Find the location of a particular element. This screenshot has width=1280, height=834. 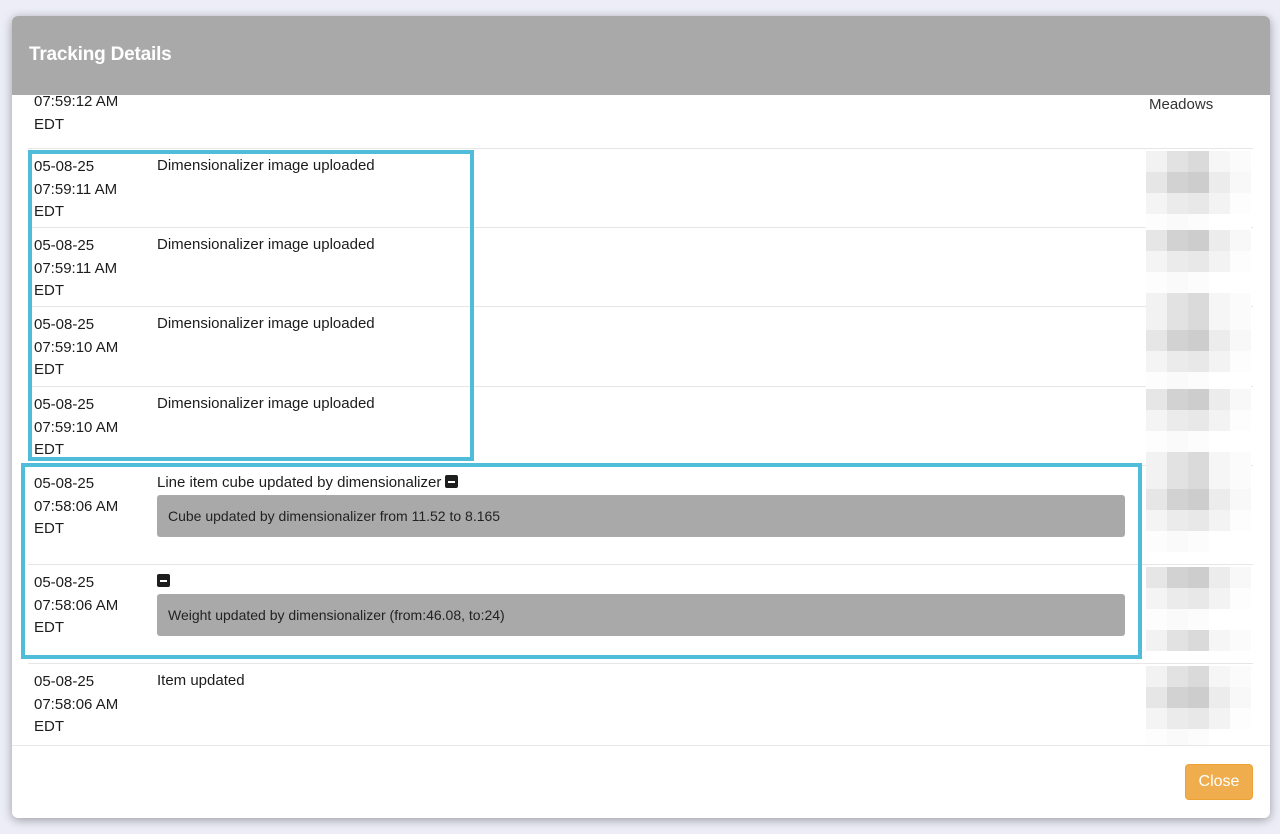

row-user: Meadows is located at coordinates (1181, 104).